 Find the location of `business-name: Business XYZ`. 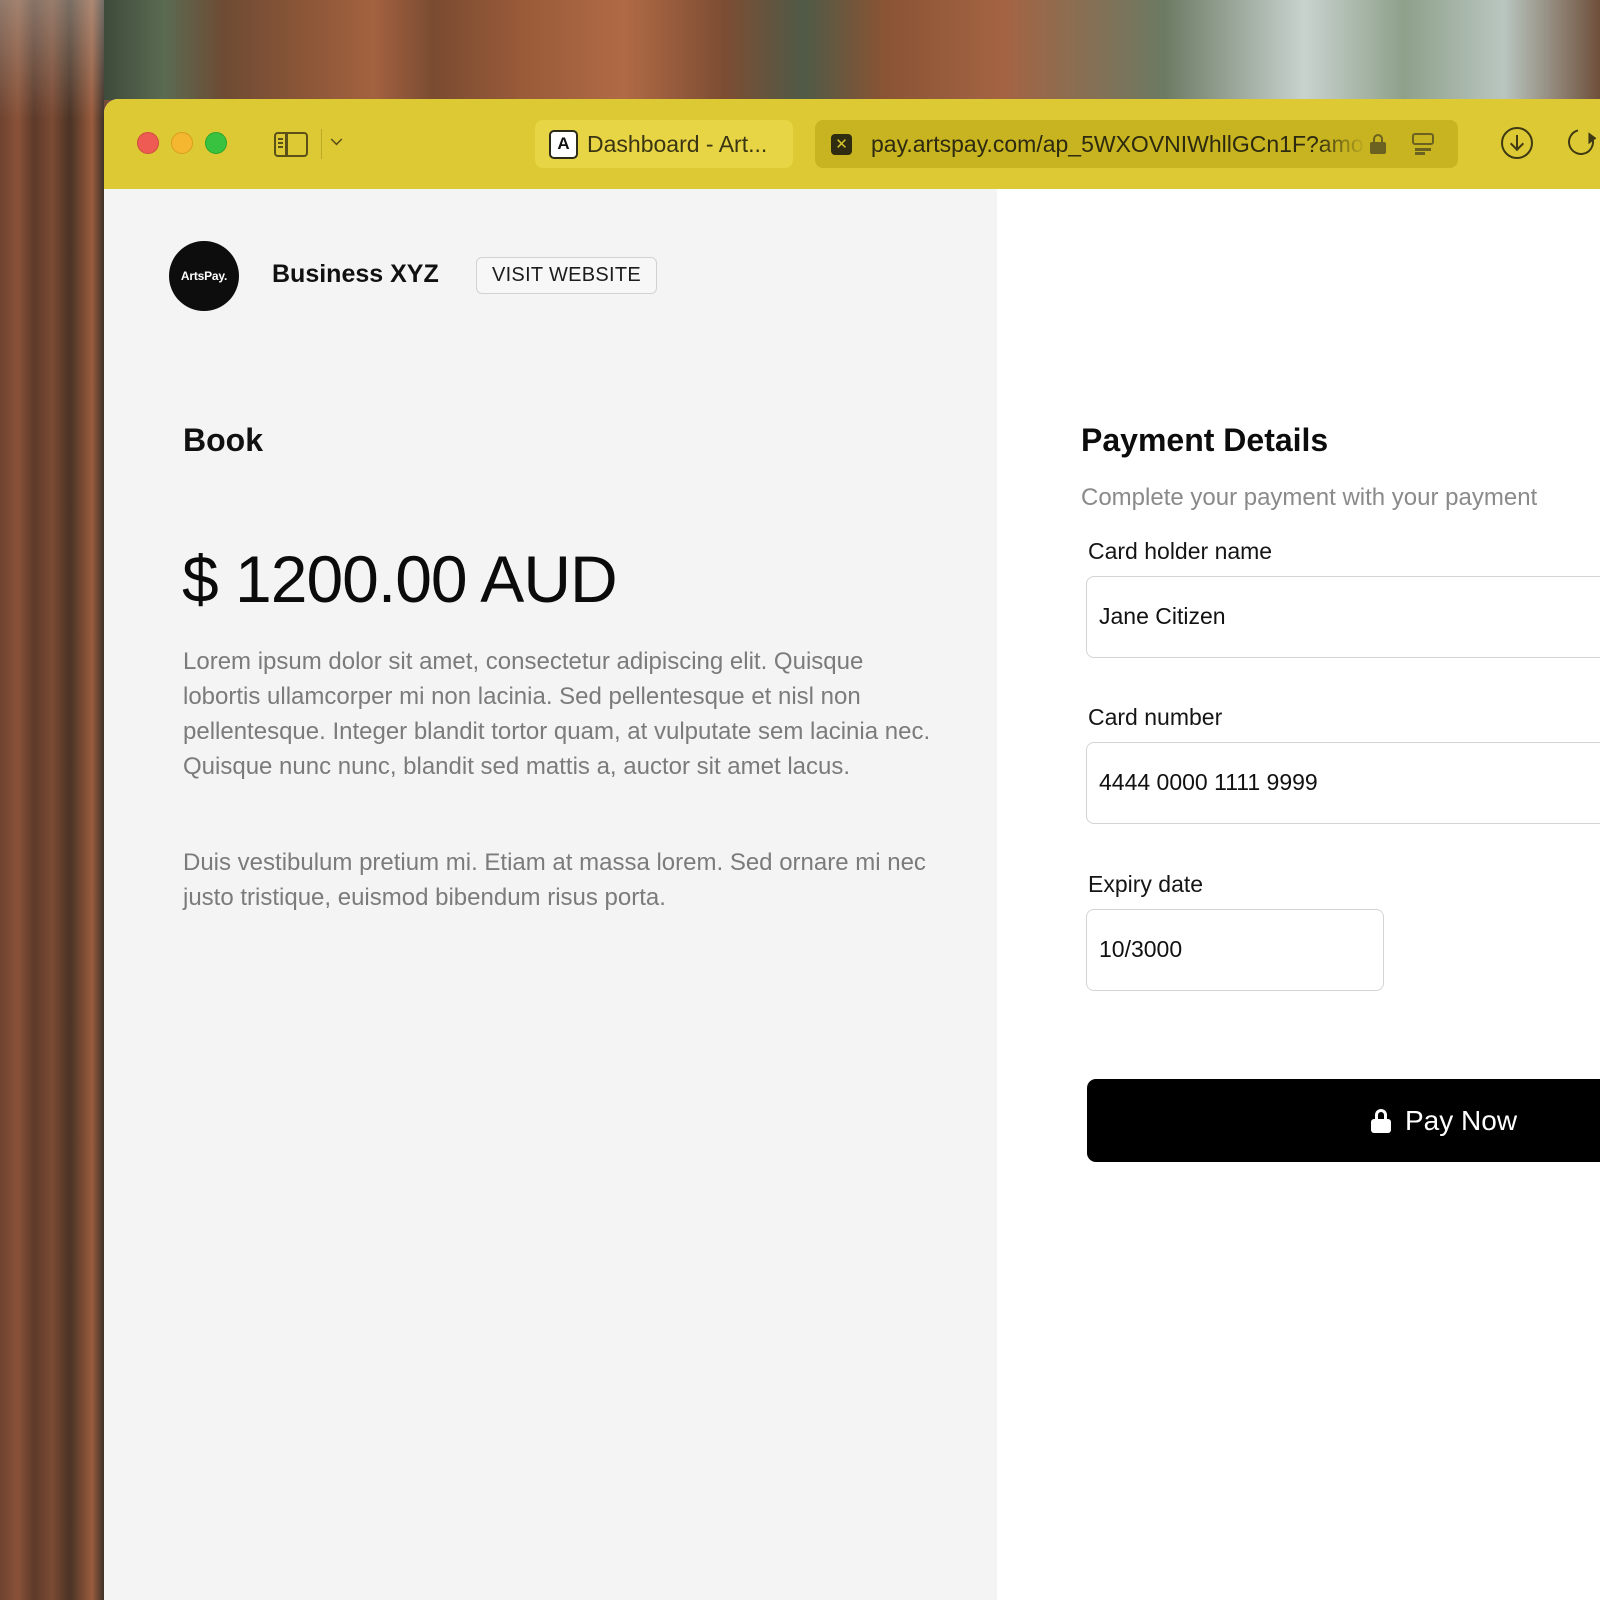

business-name: Business XYZ is located at coordinates (355, 274).